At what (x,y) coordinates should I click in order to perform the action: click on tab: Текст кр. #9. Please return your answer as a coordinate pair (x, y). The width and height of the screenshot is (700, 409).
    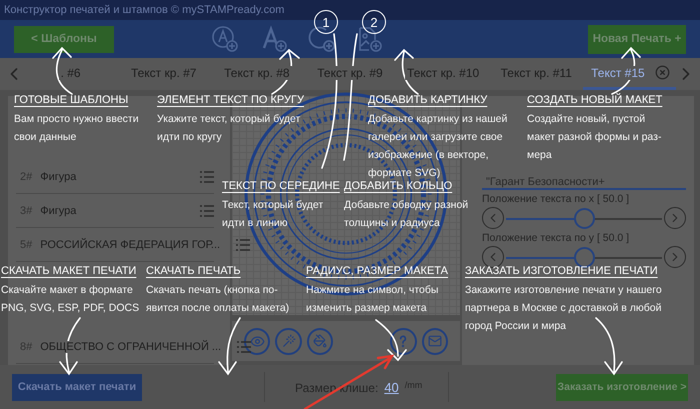
    Looking at the image, I should click on (350, 74).